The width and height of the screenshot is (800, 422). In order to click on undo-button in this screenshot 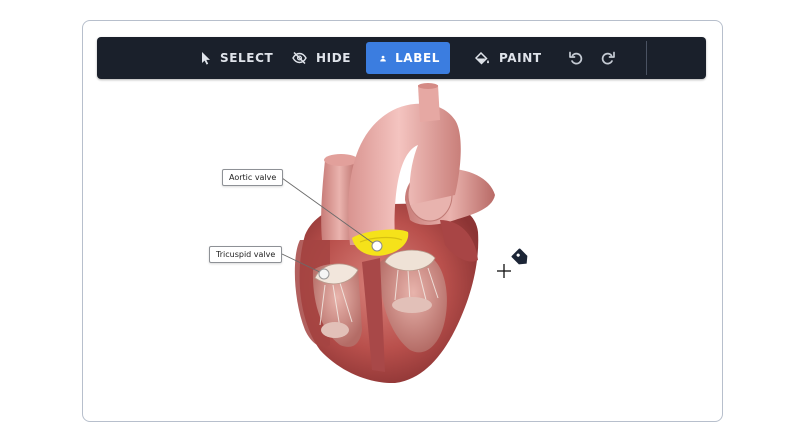, I will do `click(576, 58)`.